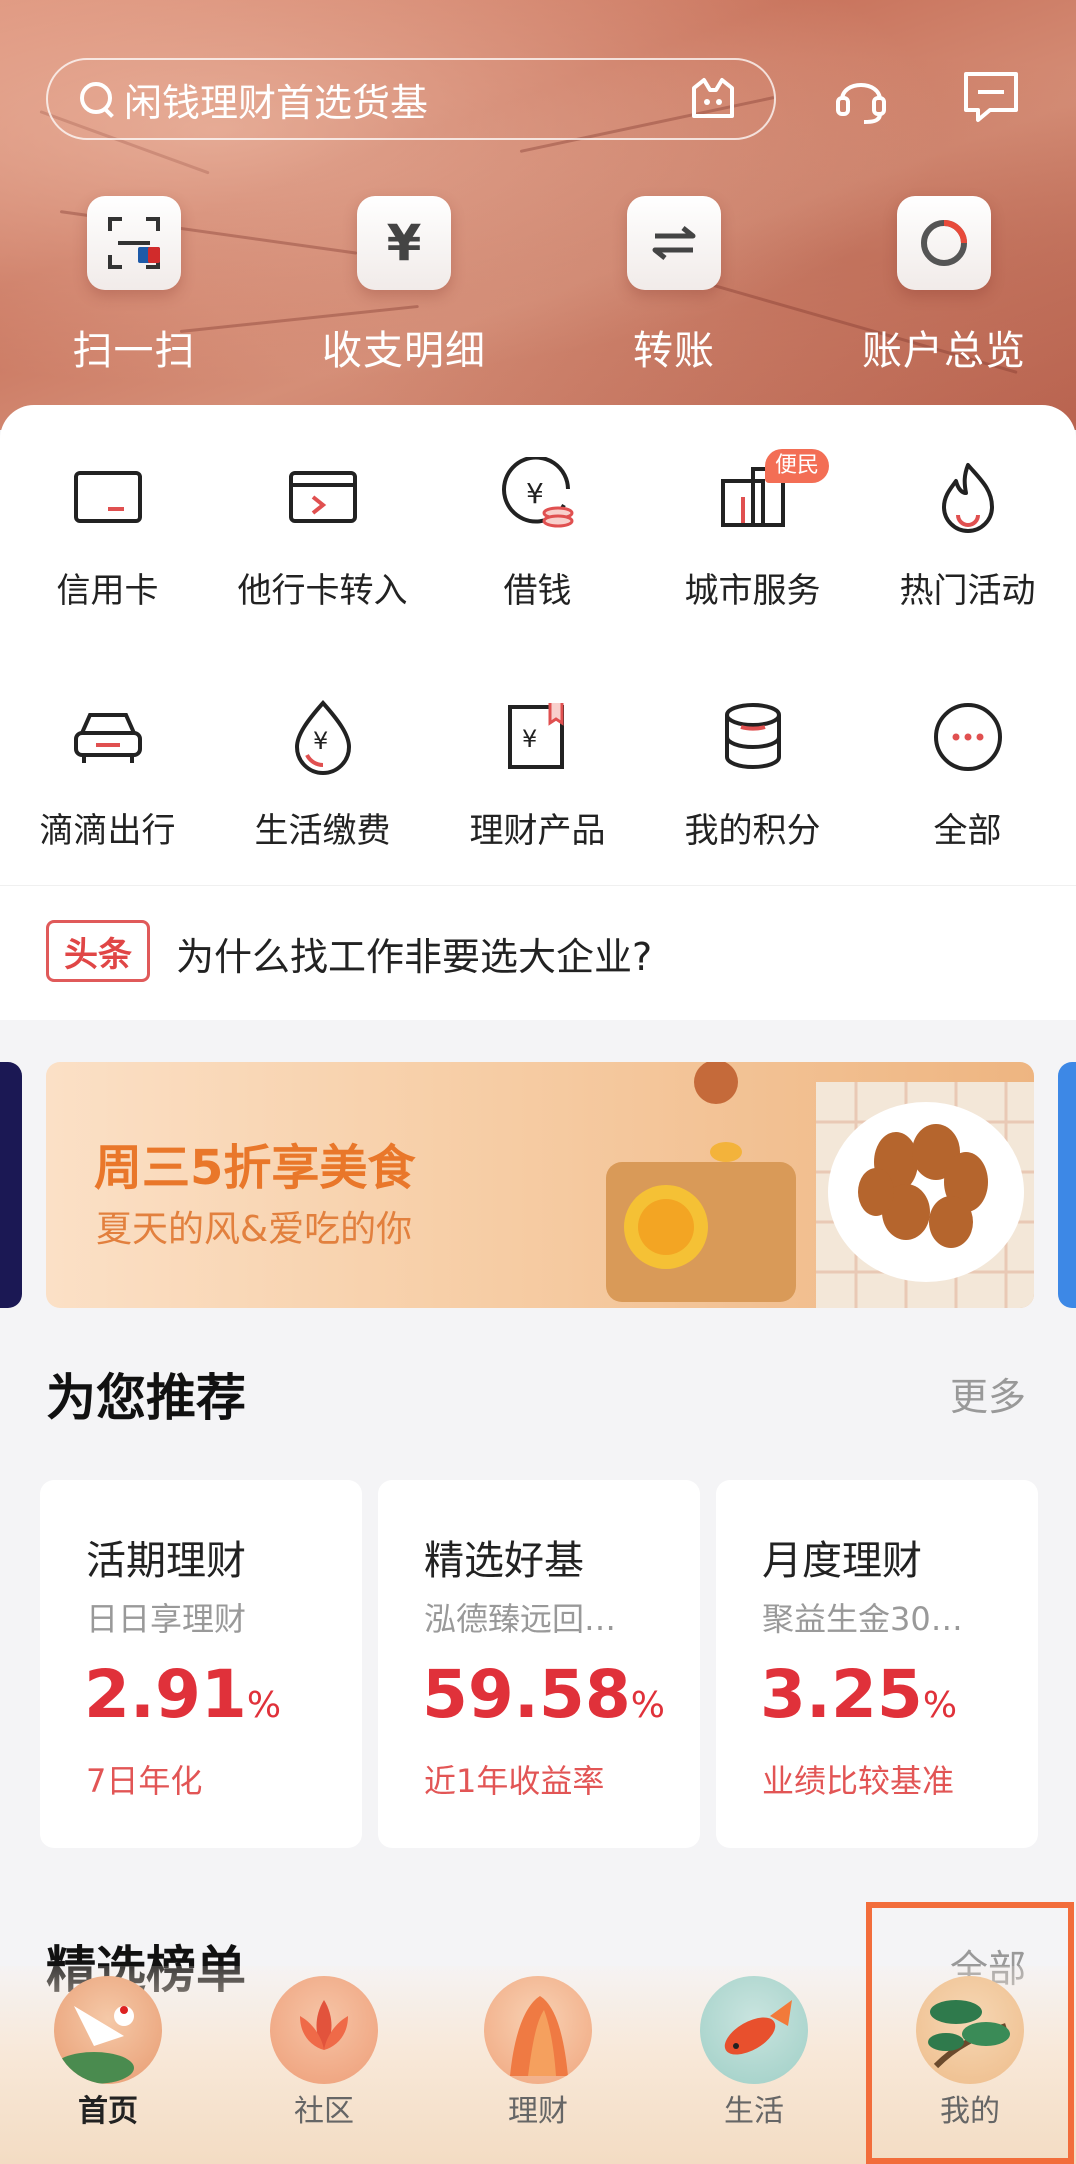 The width and height of the screenshot is (1076, 2164). What do you see at coordinates (752, 736) in the screenshot?
I see `points-icon` at bounding box center [752, 736].